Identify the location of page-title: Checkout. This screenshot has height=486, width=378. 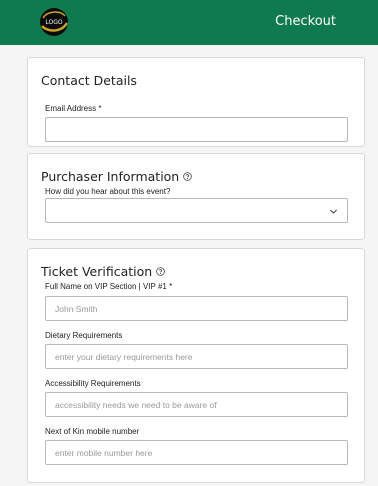
(305, 21).